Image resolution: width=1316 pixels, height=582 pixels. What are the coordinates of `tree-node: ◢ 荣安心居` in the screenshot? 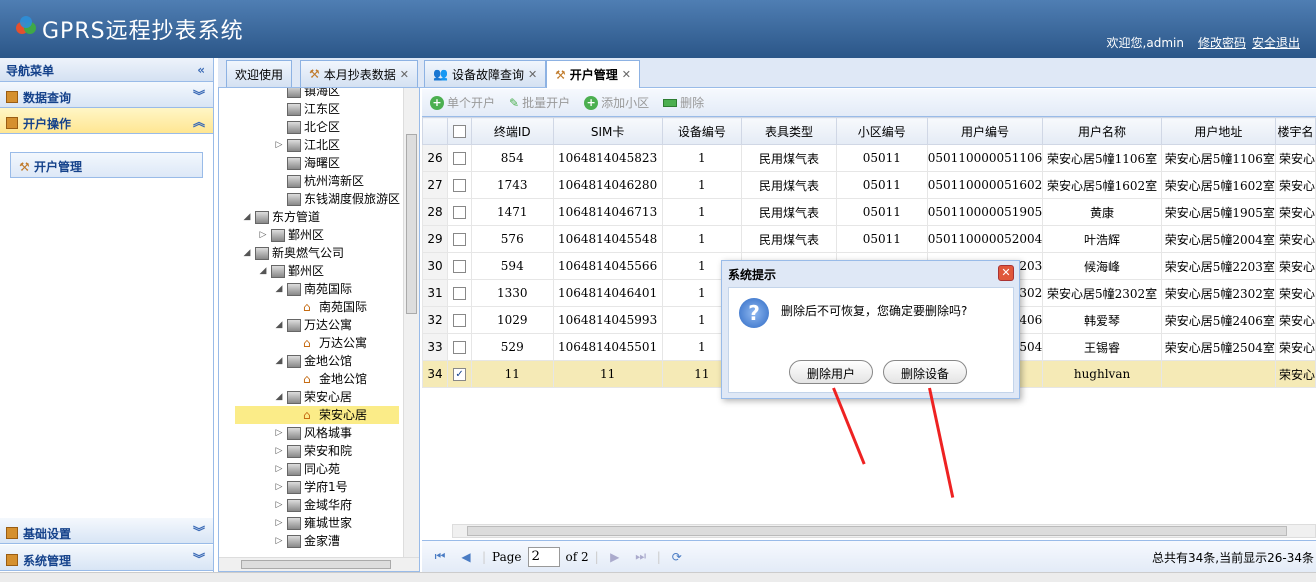 It's located at (312, 397).